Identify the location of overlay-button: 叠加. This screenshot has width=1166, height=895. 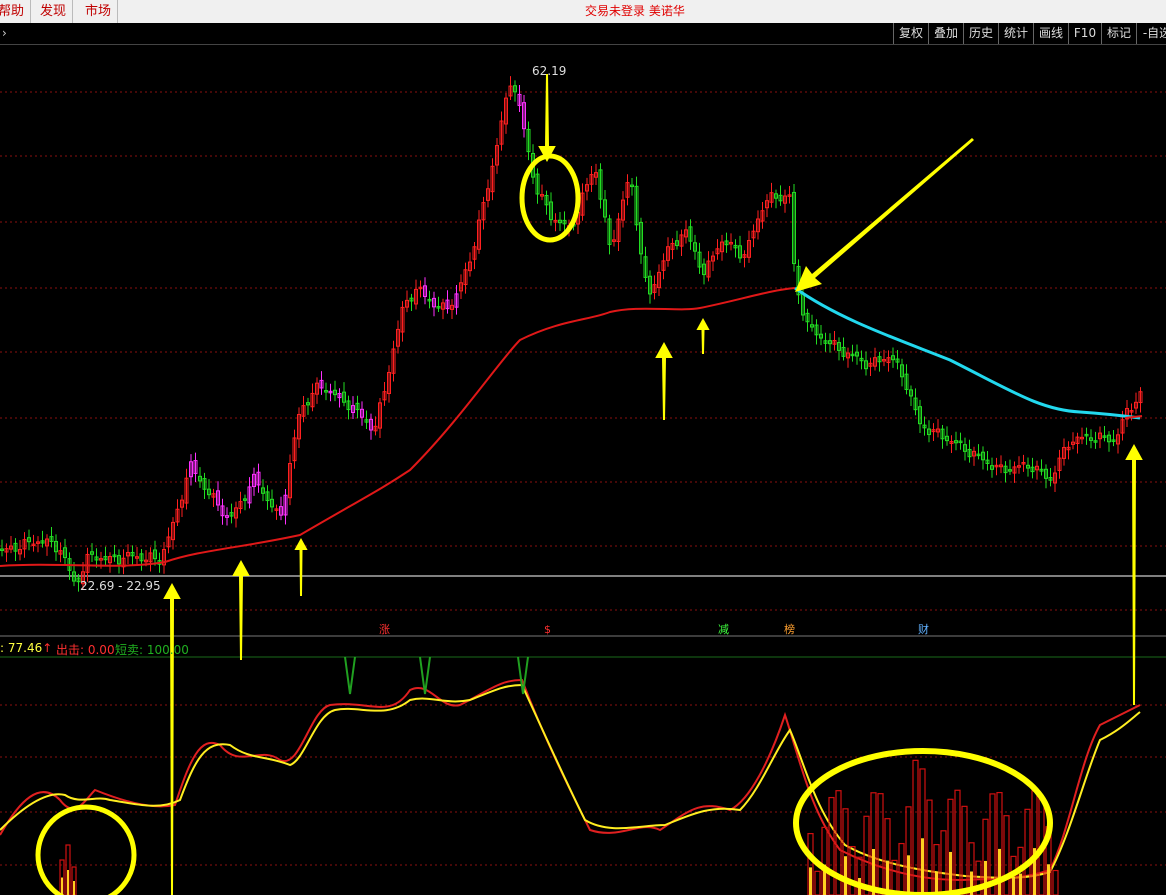
(945, 33).